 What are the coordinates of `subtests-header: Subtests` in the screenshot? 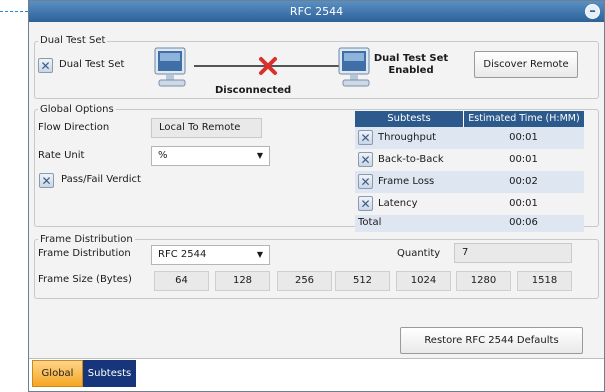 It's located at (409, 118).